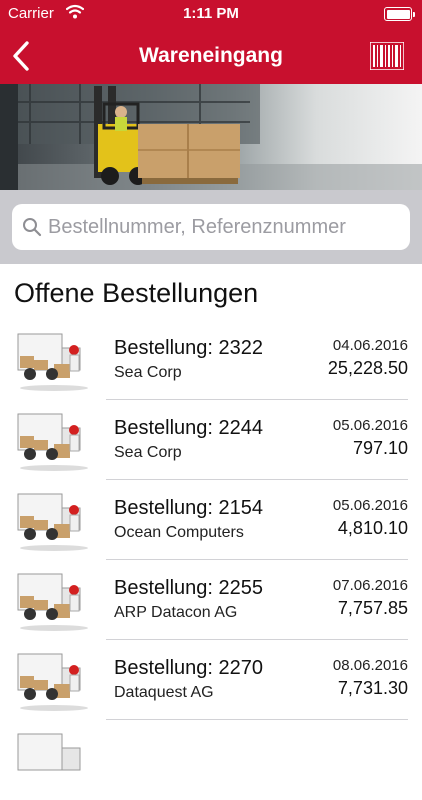  I want to click on clock: 1:11 PM, so click(211, 13).